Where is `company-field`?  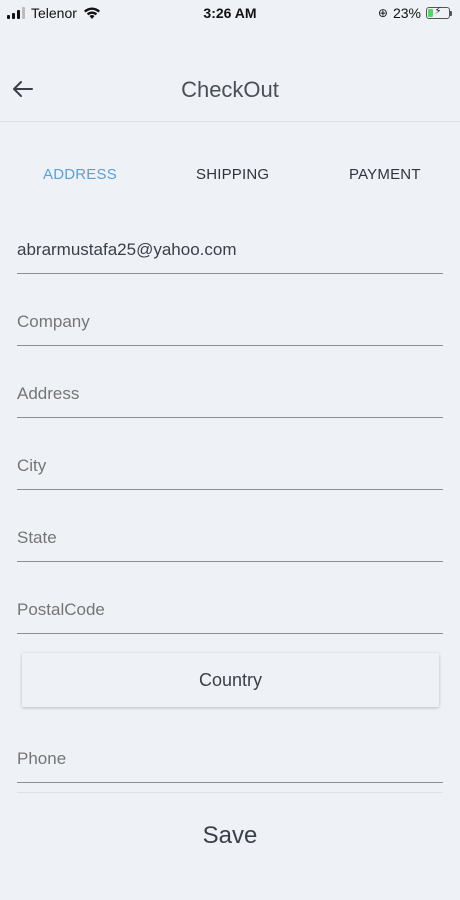
company-field is located at coordinates (230, 322).